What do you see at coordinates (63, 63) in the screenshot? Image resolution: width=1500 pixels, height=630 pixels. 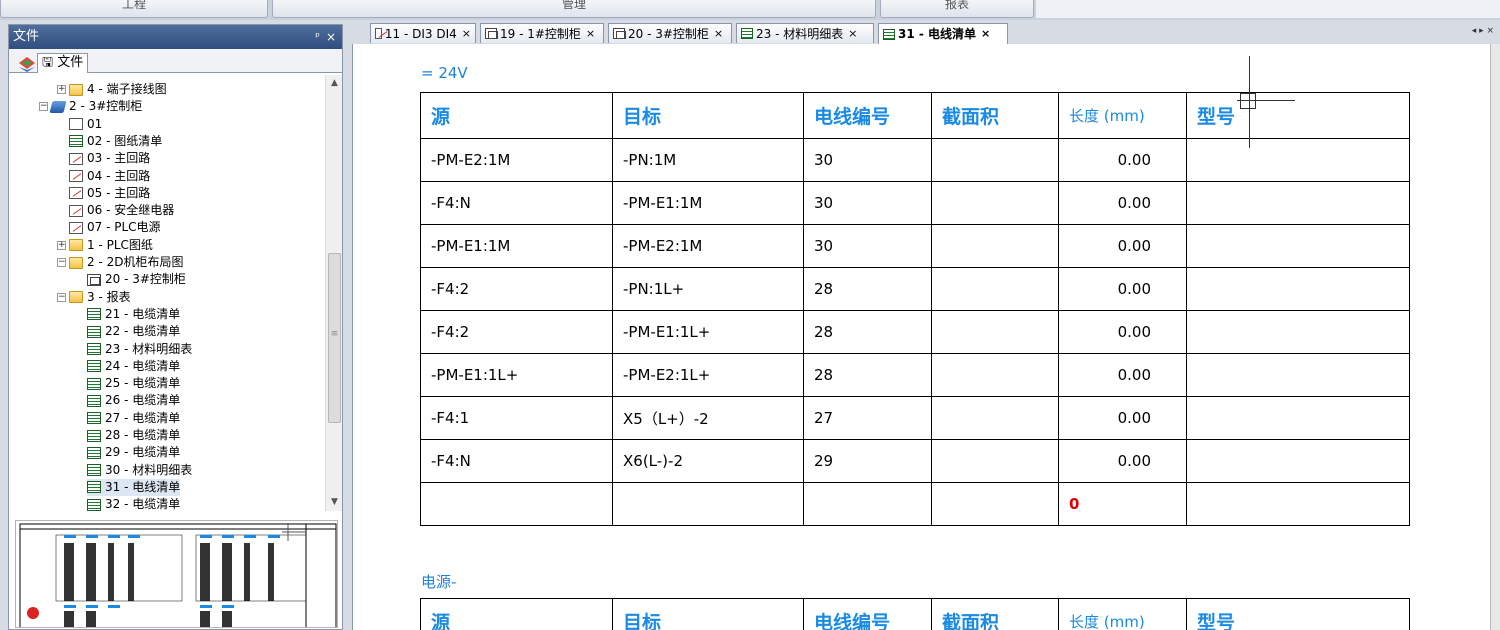 I see `tab-files: 🖫 文件` at bounding box center [63, 63].